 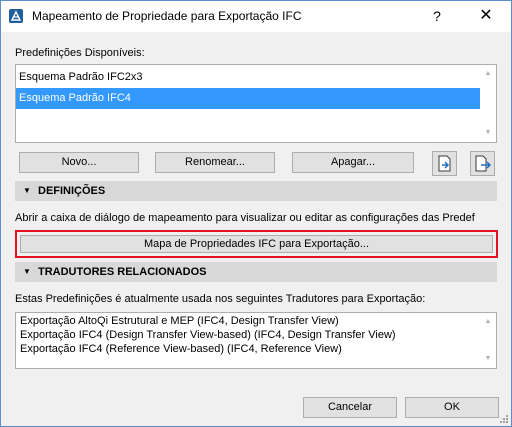 I want to click on translators-section-header: ▼ TRADUTORES RELACIONADOS, so click(x=256, y=272).